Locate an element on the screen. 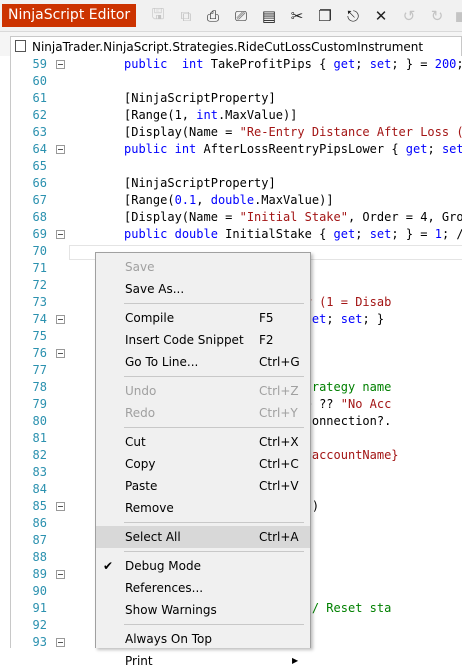  app-title: NinjaScript Editor is located at coordinates (69, 15).